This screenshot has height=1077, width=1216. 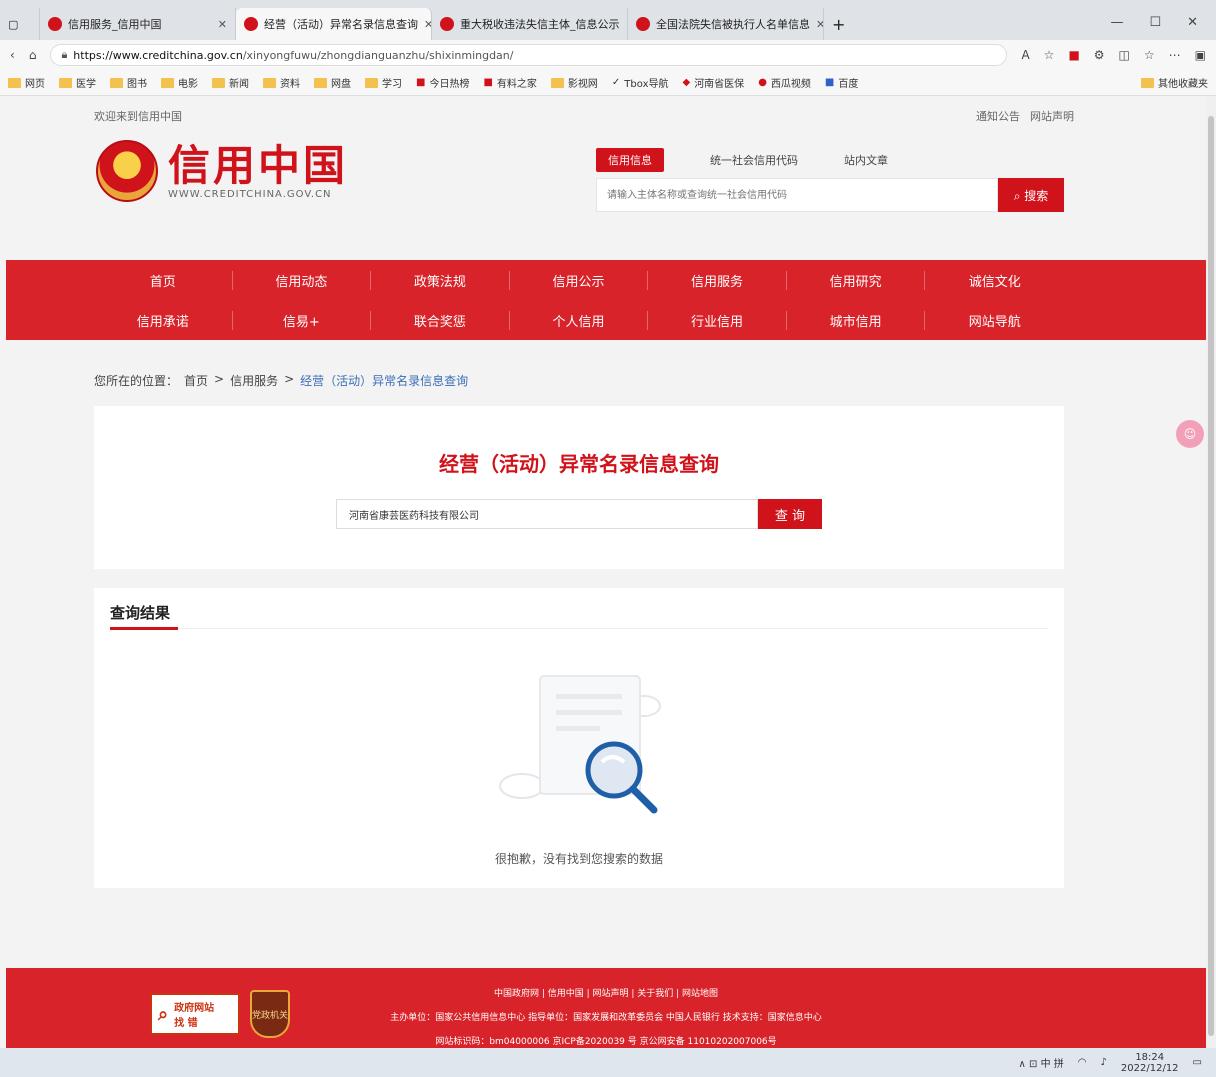 What do you see at coordinates (332, 82) in the screenshot?
I see `bookmark-item: 网盘` at bounding box center [332, 82].